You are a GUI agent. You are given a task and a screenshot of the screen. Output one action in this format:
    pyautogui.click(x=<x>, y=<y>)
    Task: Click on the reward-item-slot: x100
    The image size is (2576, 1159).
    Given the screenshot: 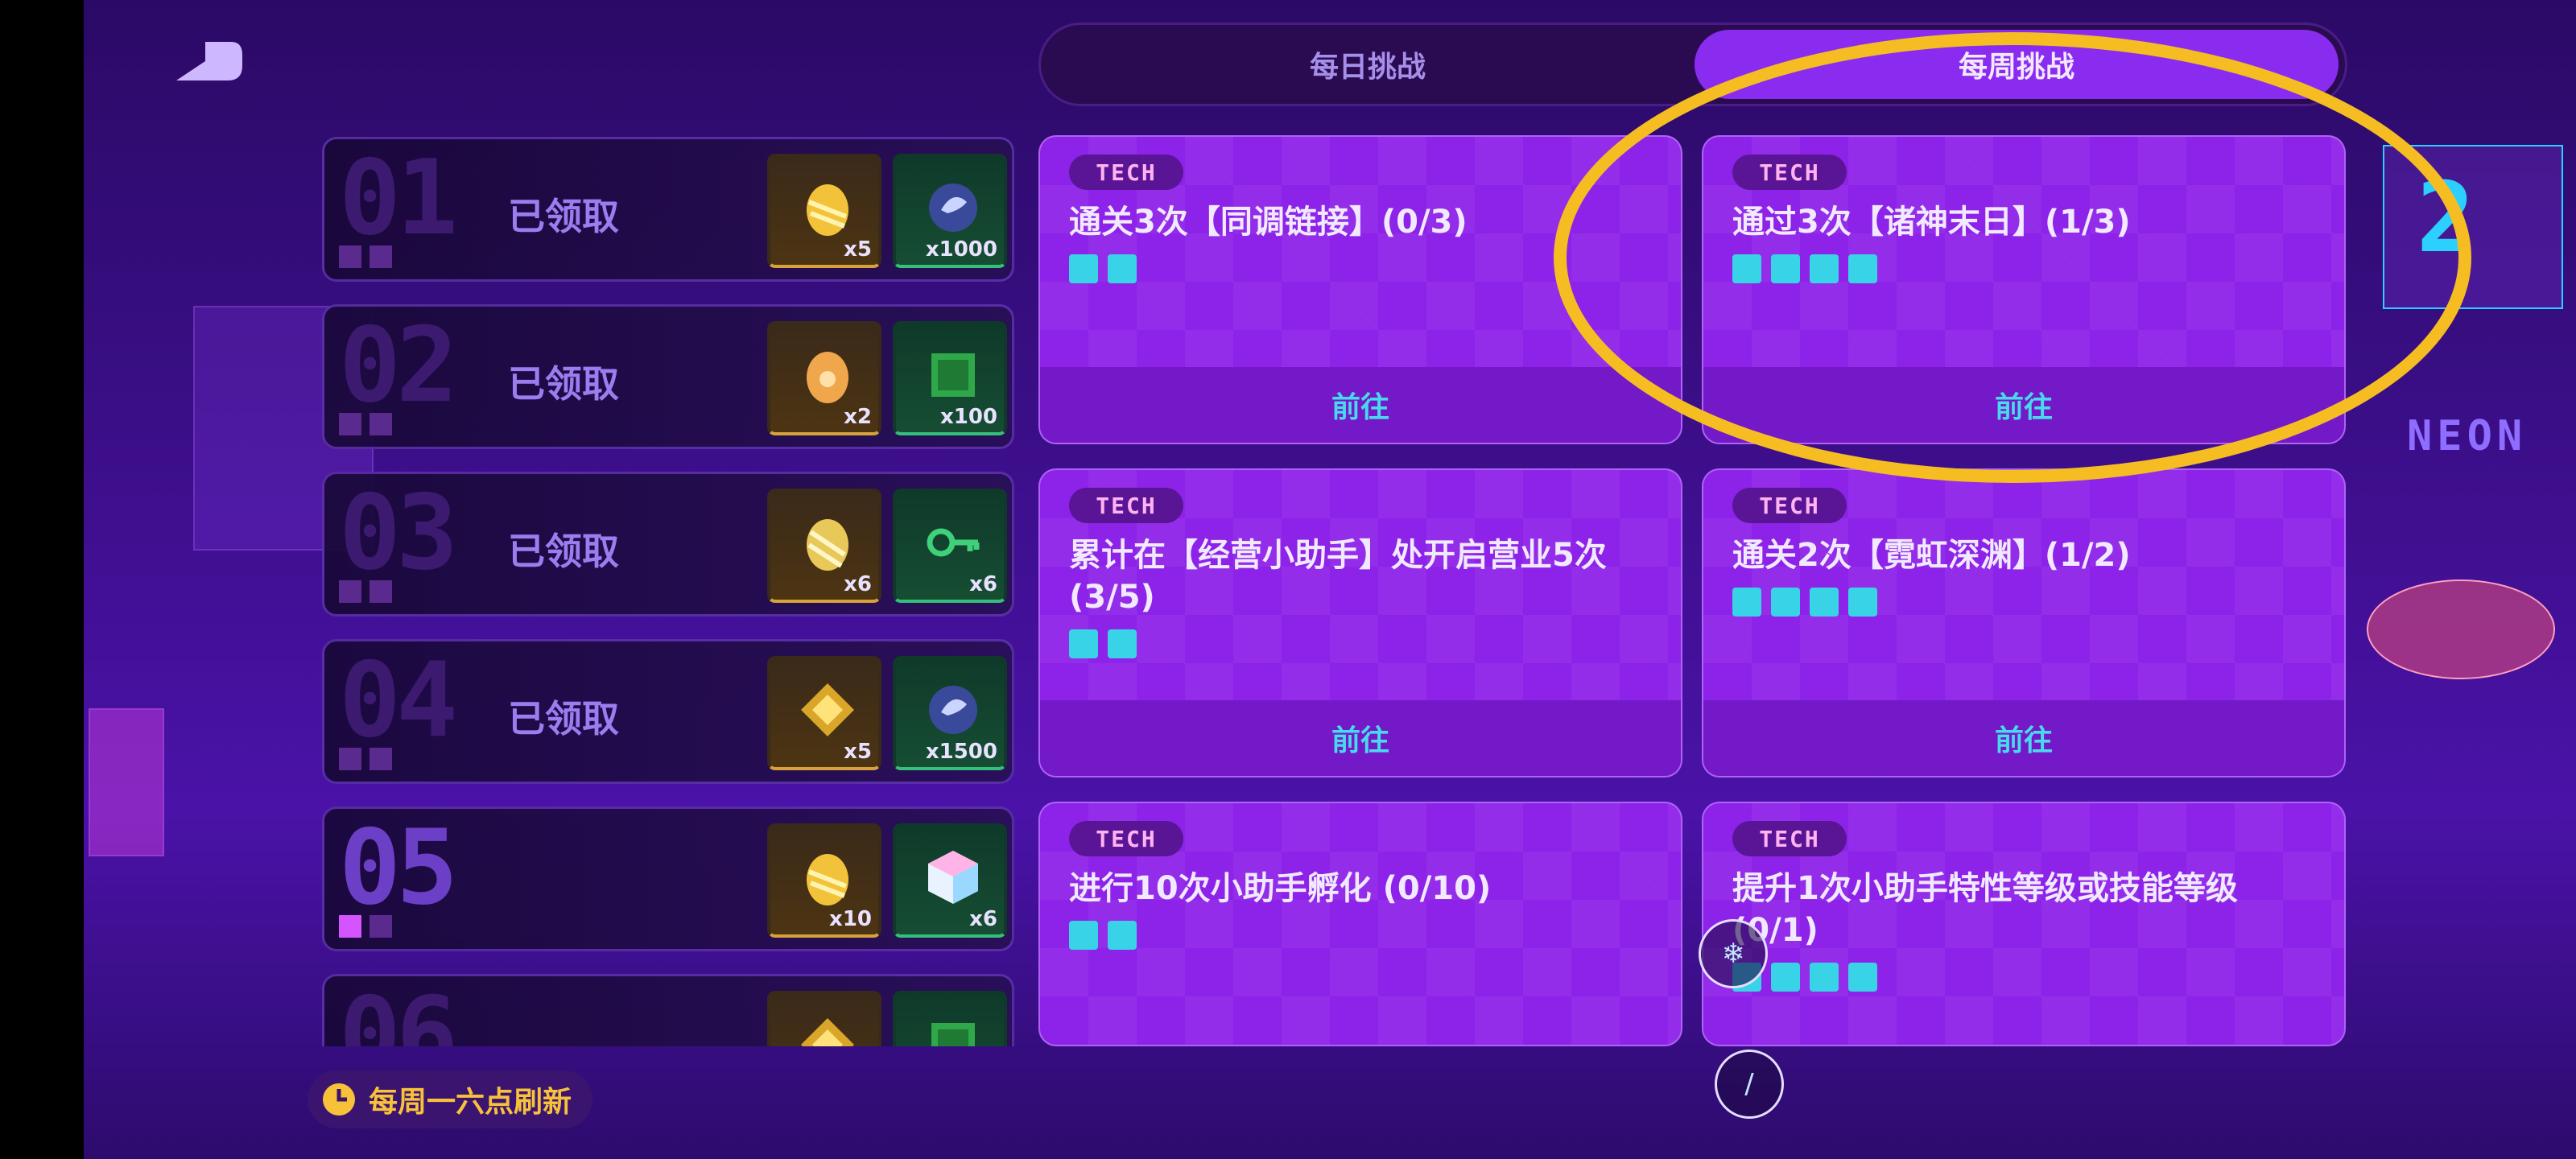 What is the action you would take?
    pyautogui.click(x=950, y=378)
    